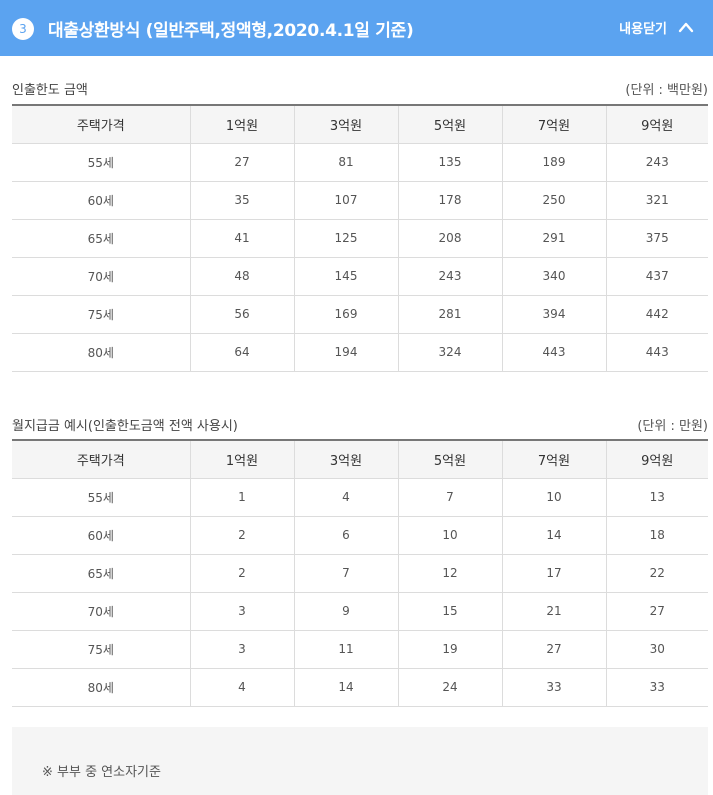 Image resolution: width=713 pixels, height=795 pixels. I want to click on table-cell: 291, so click(553, 238).